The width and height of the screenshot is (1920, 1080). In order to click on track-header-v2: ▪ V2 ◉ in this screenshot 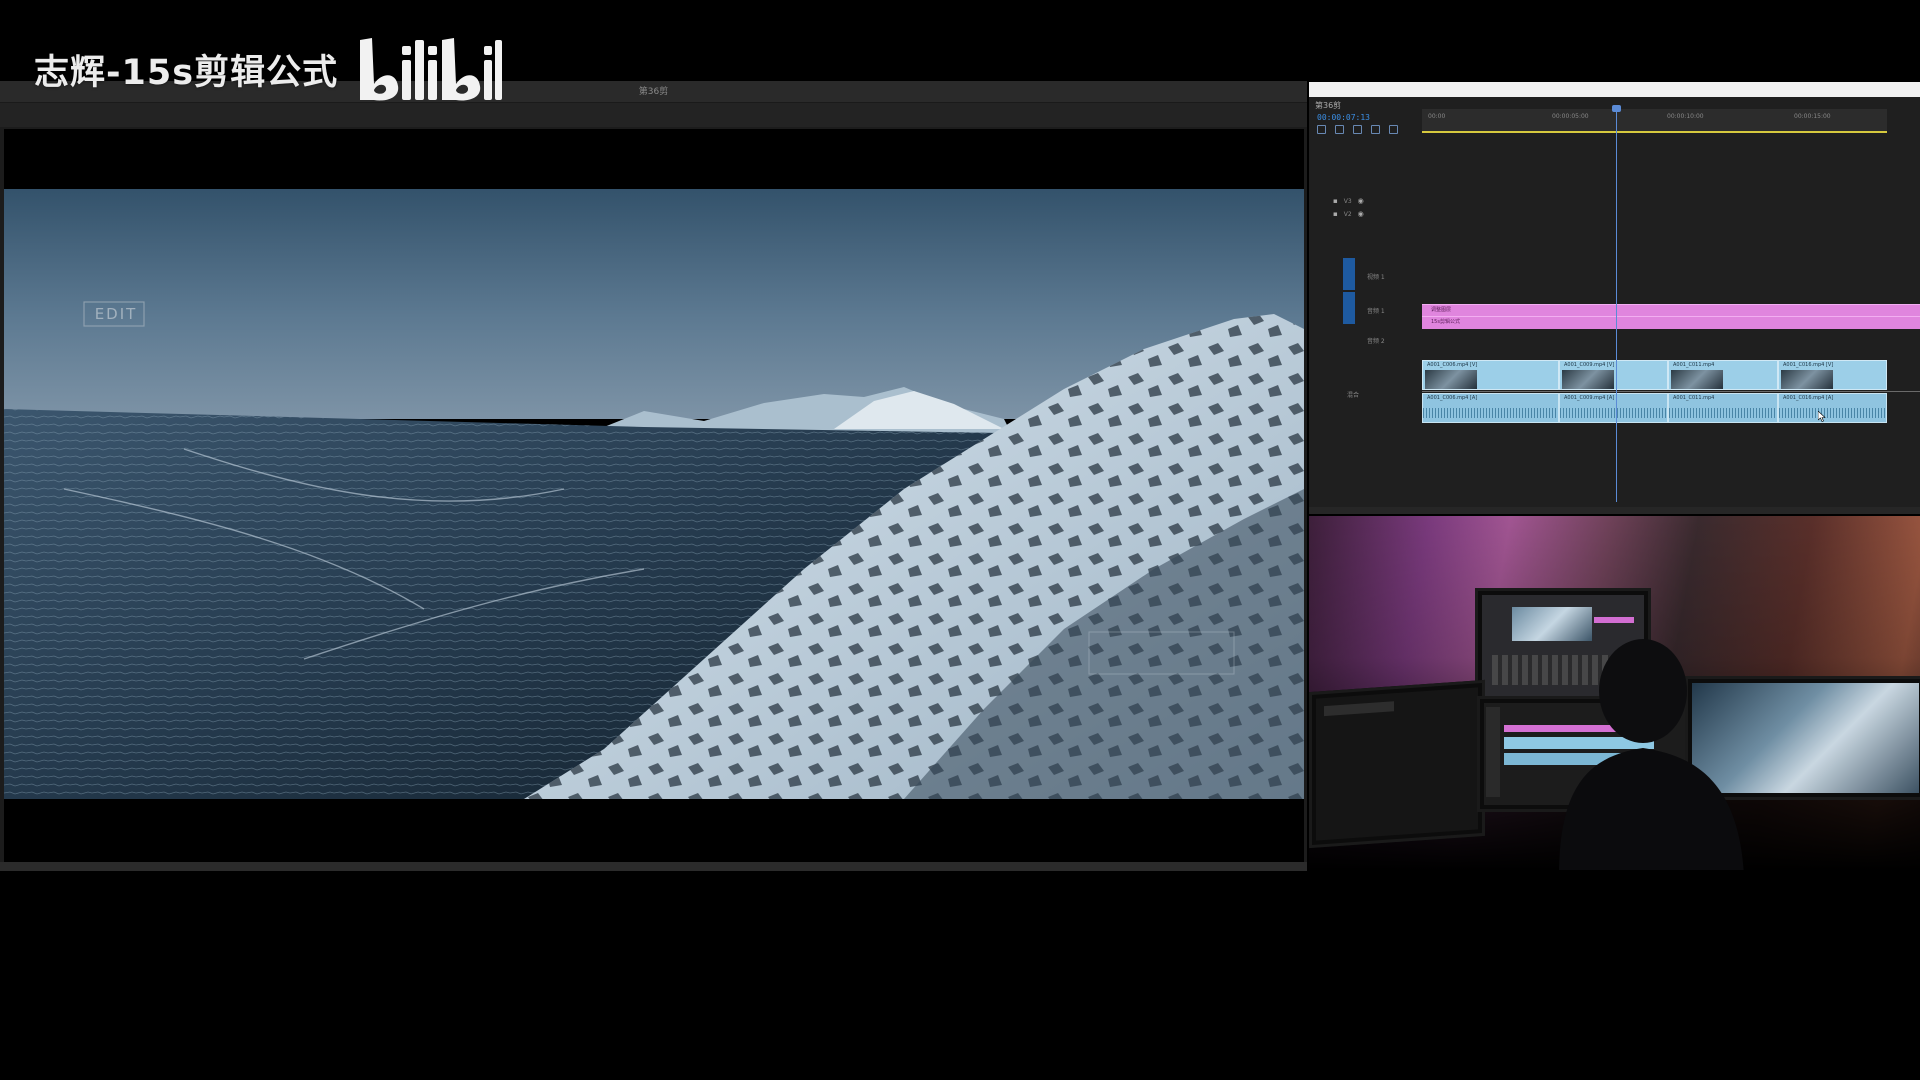, I will do `click(1378, 214)`.